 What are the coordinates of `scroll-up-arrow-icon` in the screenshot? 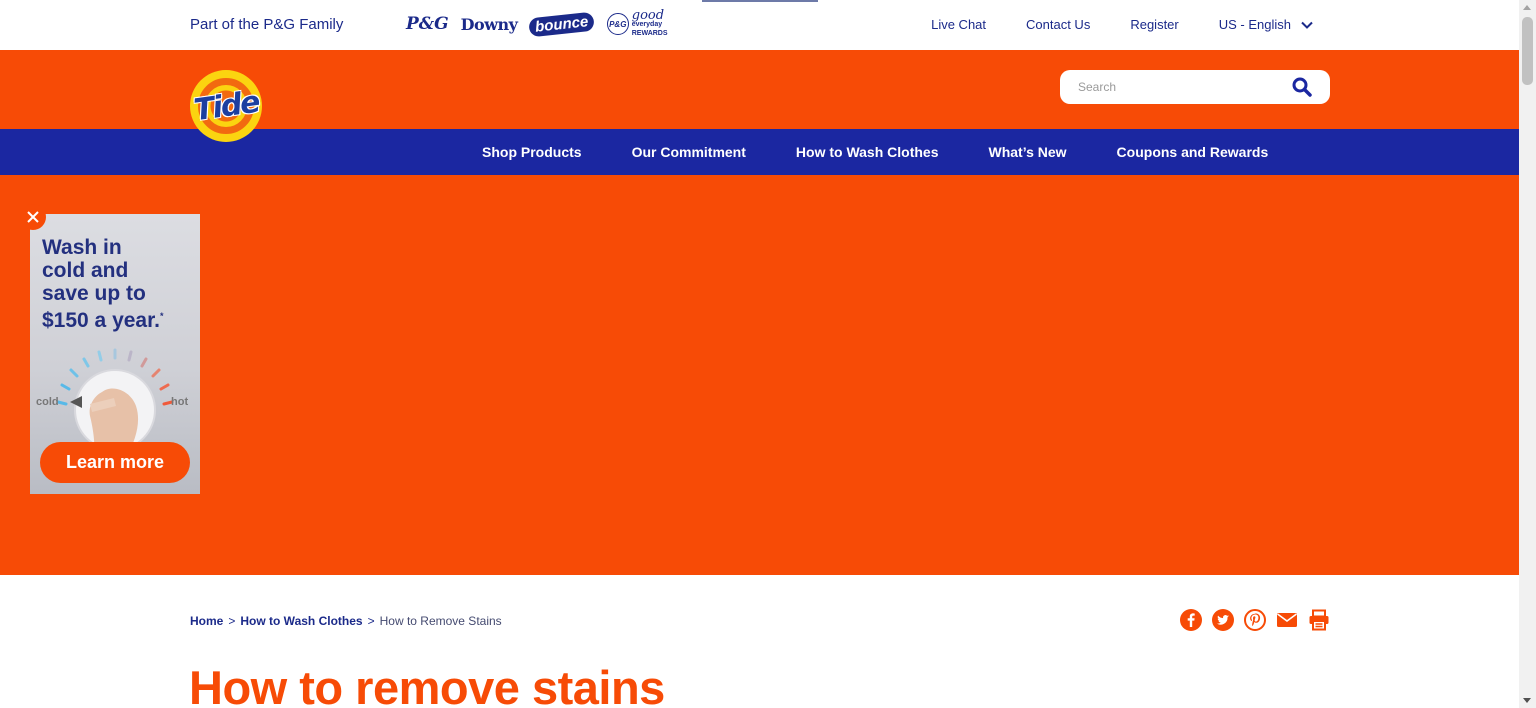 It's located at (1527, 7).